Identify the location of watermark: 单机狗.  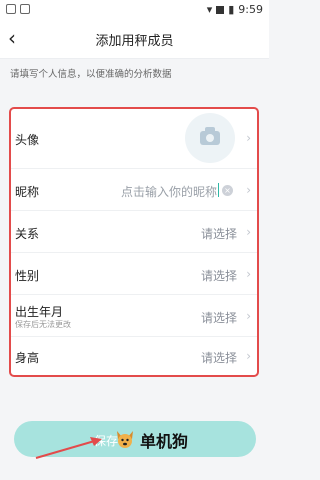
(151, 440).